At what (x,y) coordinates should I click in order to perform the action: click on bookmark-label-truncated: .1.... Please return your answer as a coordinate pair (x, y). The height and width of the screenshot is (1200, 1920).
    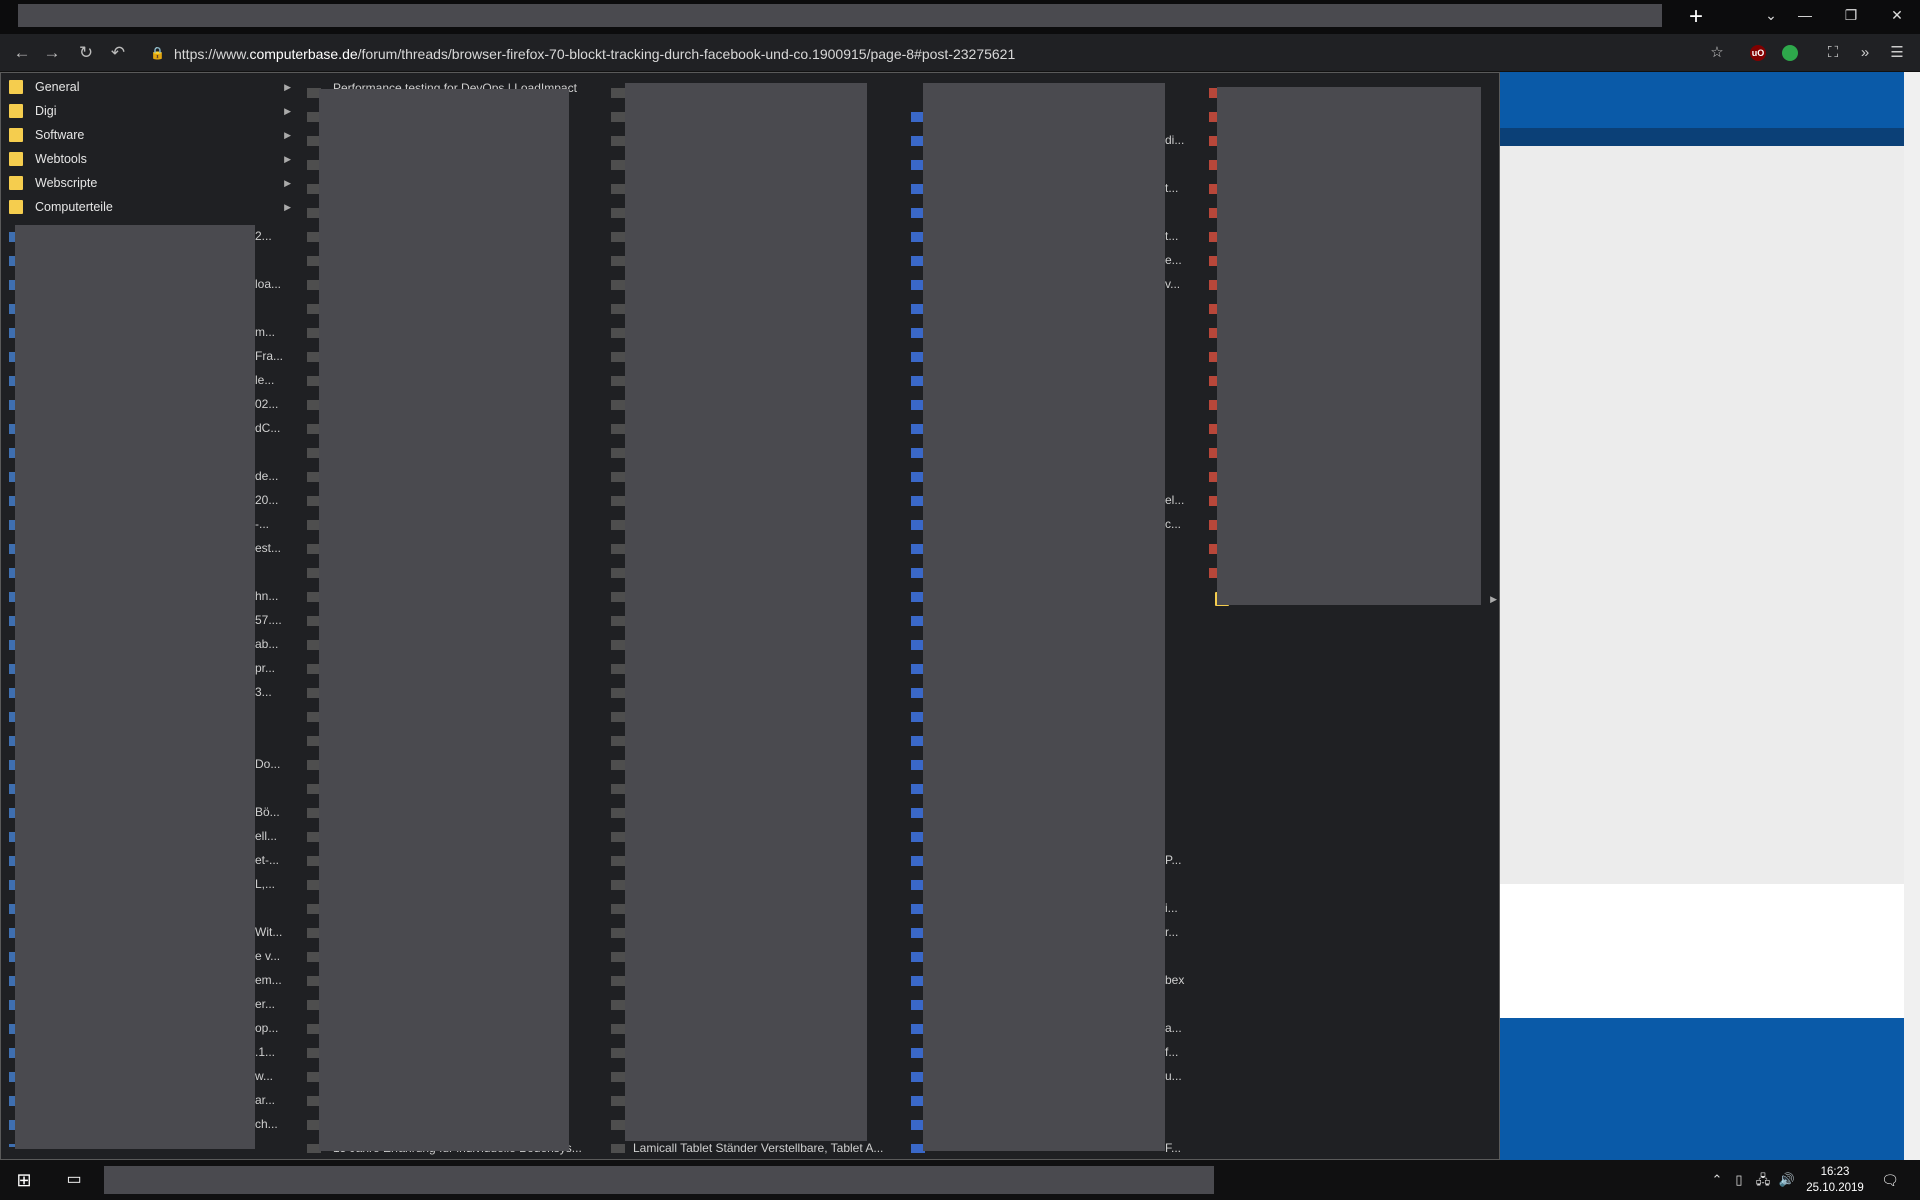
    Looking at the image, I should click on (265, 1052).